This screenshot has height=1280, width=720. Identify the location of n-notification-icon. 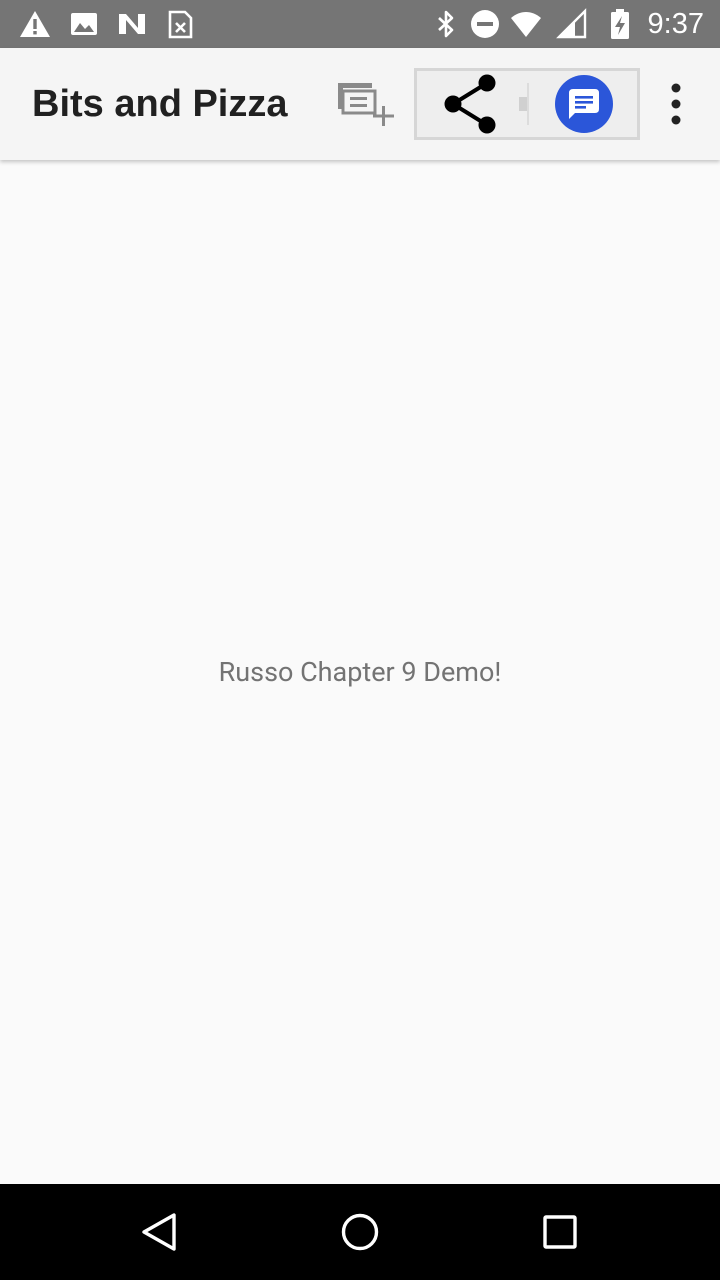
(132, 24).